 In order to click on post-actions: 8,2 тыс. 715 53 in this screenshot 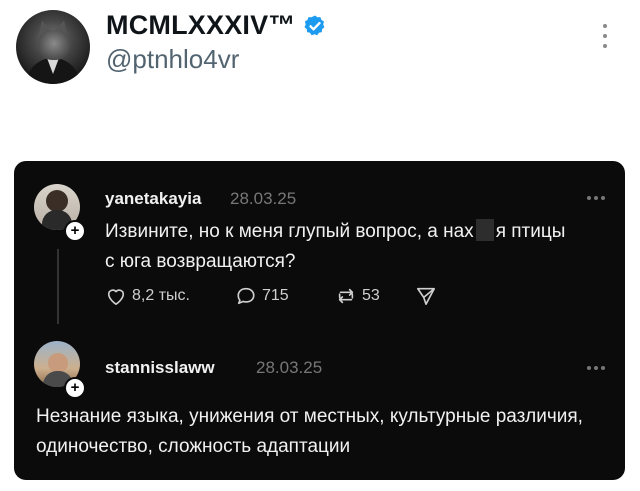, I will do `click(273, 296)`.